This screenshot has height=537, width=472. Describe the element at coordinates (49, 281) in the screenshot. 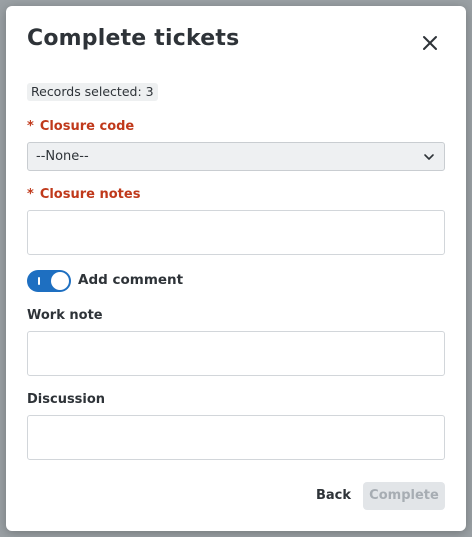

I see `add-comment-toggle` at that location.